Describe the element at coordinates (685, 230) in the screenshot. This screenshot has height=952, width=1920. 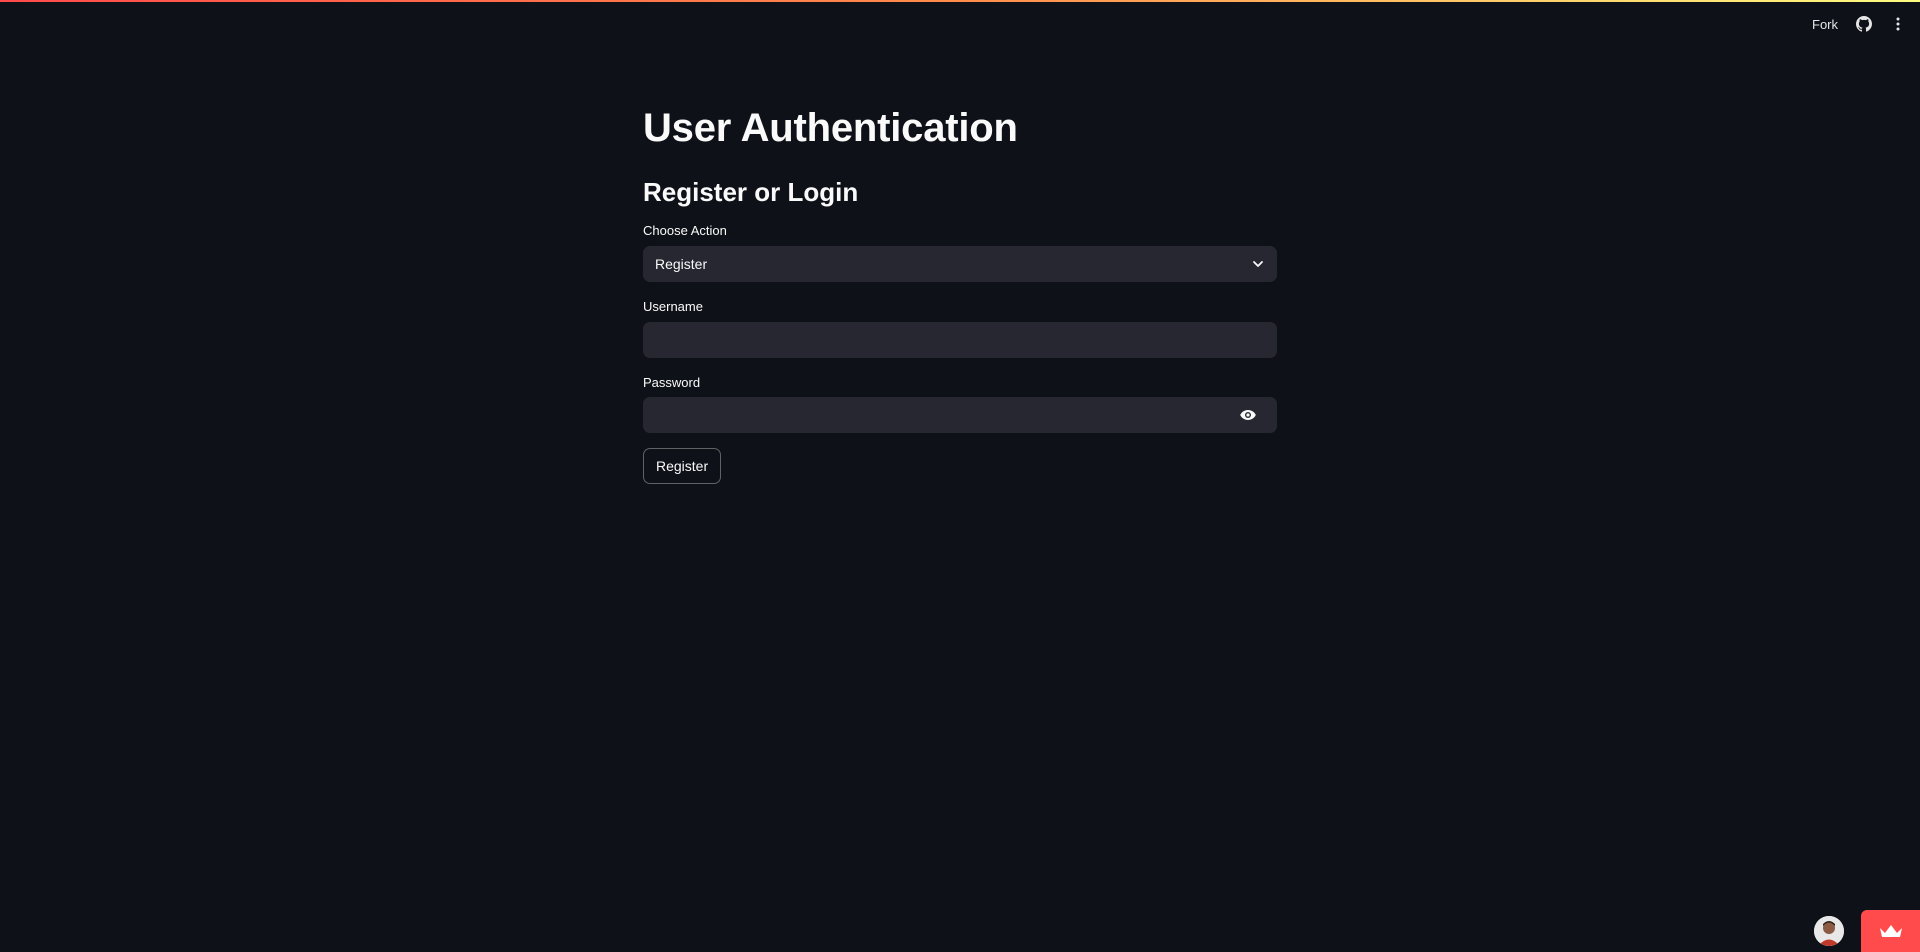
I see `action-select-label: Choose Action` at that location.